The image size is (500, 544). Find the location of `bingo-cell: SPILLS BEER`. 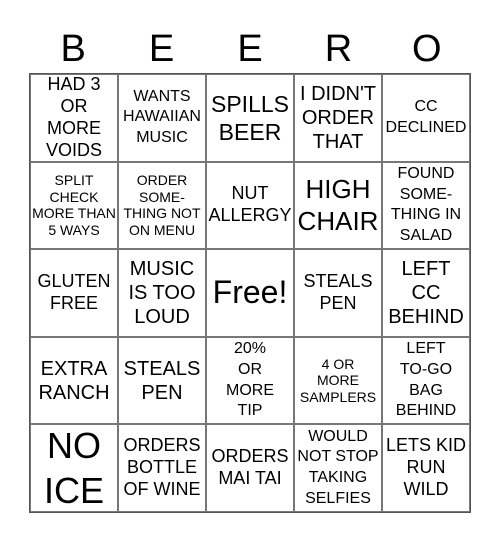

bingo-cell: SPILLS BEER is located at coordinates (250, 118).